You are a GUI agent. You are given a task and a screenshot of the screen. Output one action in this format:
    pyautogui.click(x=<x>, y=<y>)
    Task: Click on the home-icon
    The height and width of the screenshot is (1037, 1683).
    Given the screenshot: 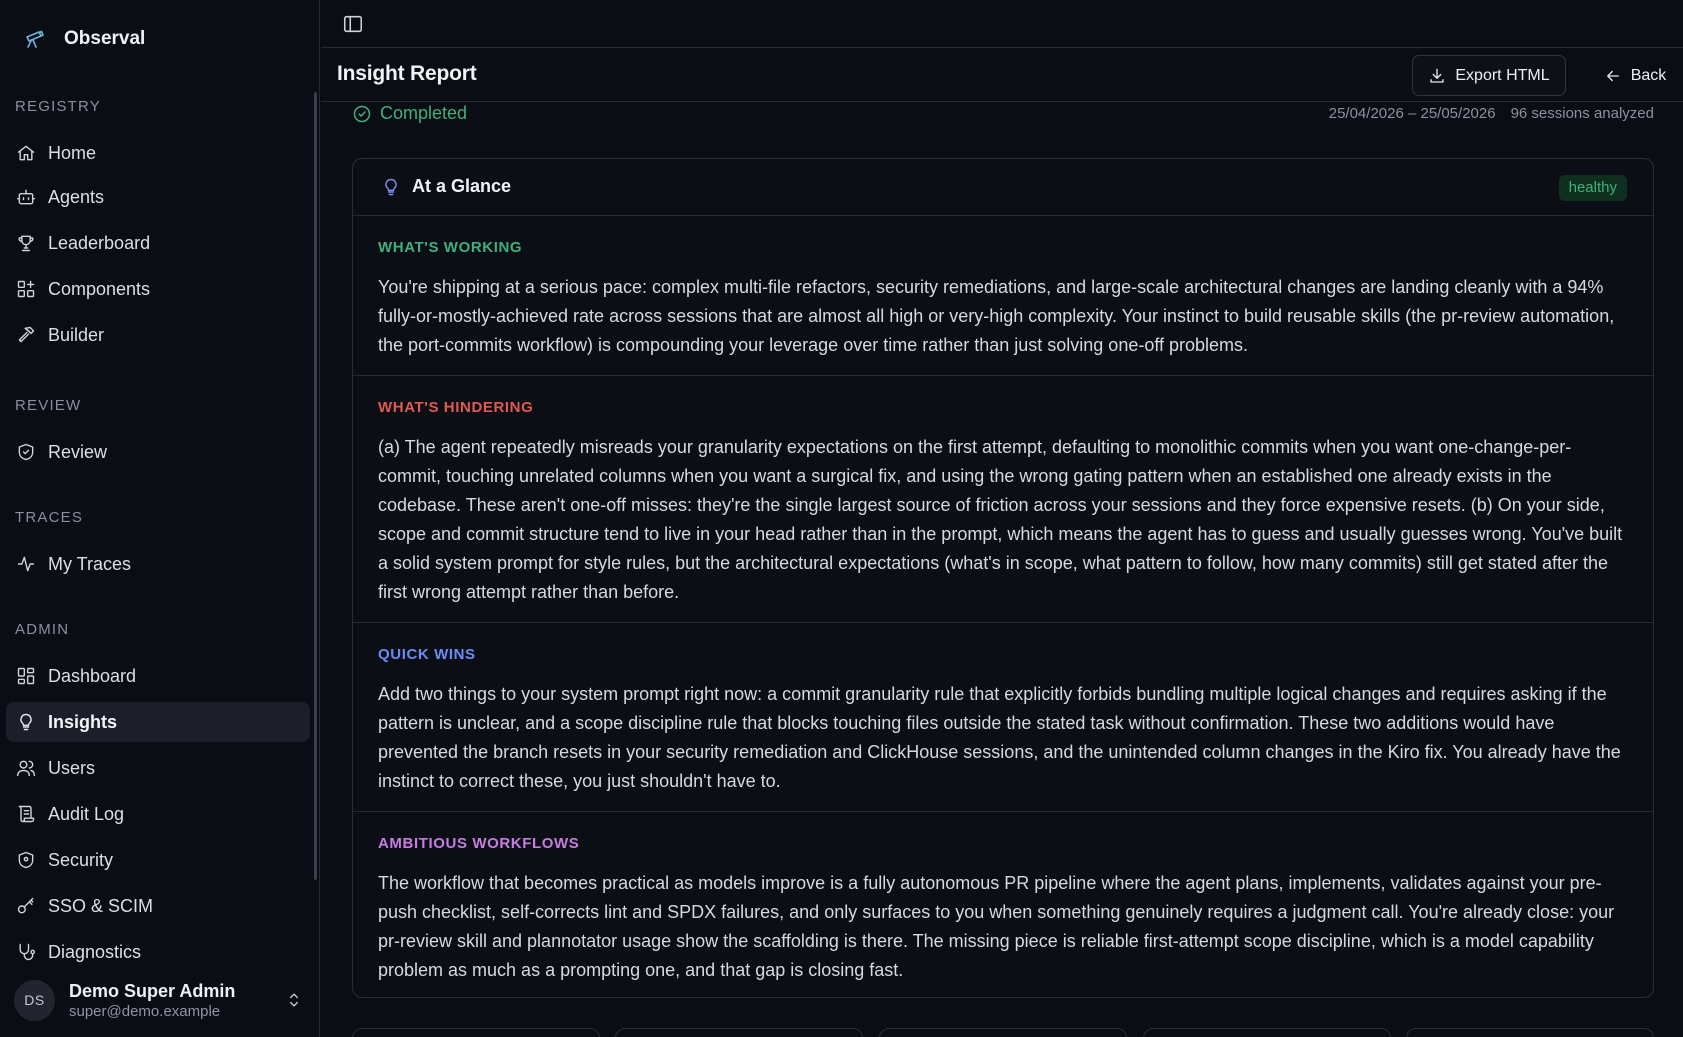 What is the action you would take?
    pyautogui.click(x=26, y=153)
    